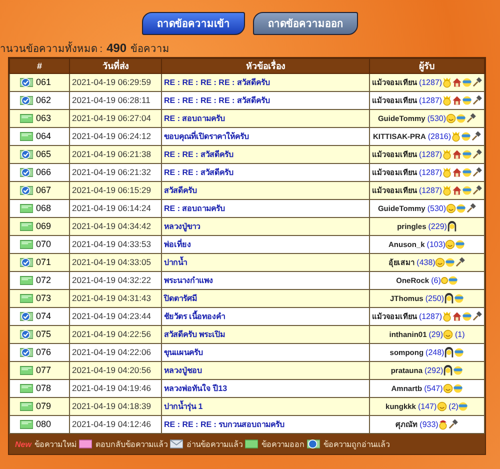 The height and width of the screenshot is (469, 500). What do you see at coordinates (44, 352) in the screenshot?
I see `message-number: 076` at bounding box center [44, 352].